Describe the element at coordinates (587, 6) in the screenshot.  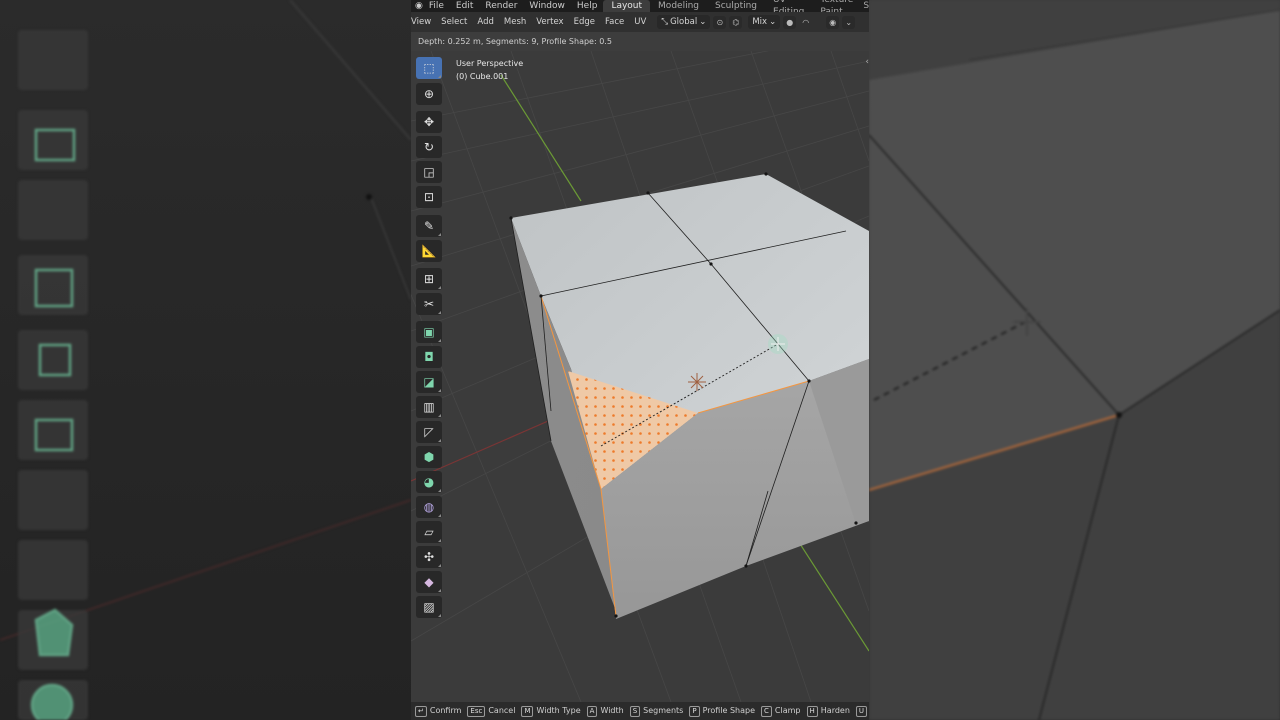
I see `menu-help: Help` at that location.